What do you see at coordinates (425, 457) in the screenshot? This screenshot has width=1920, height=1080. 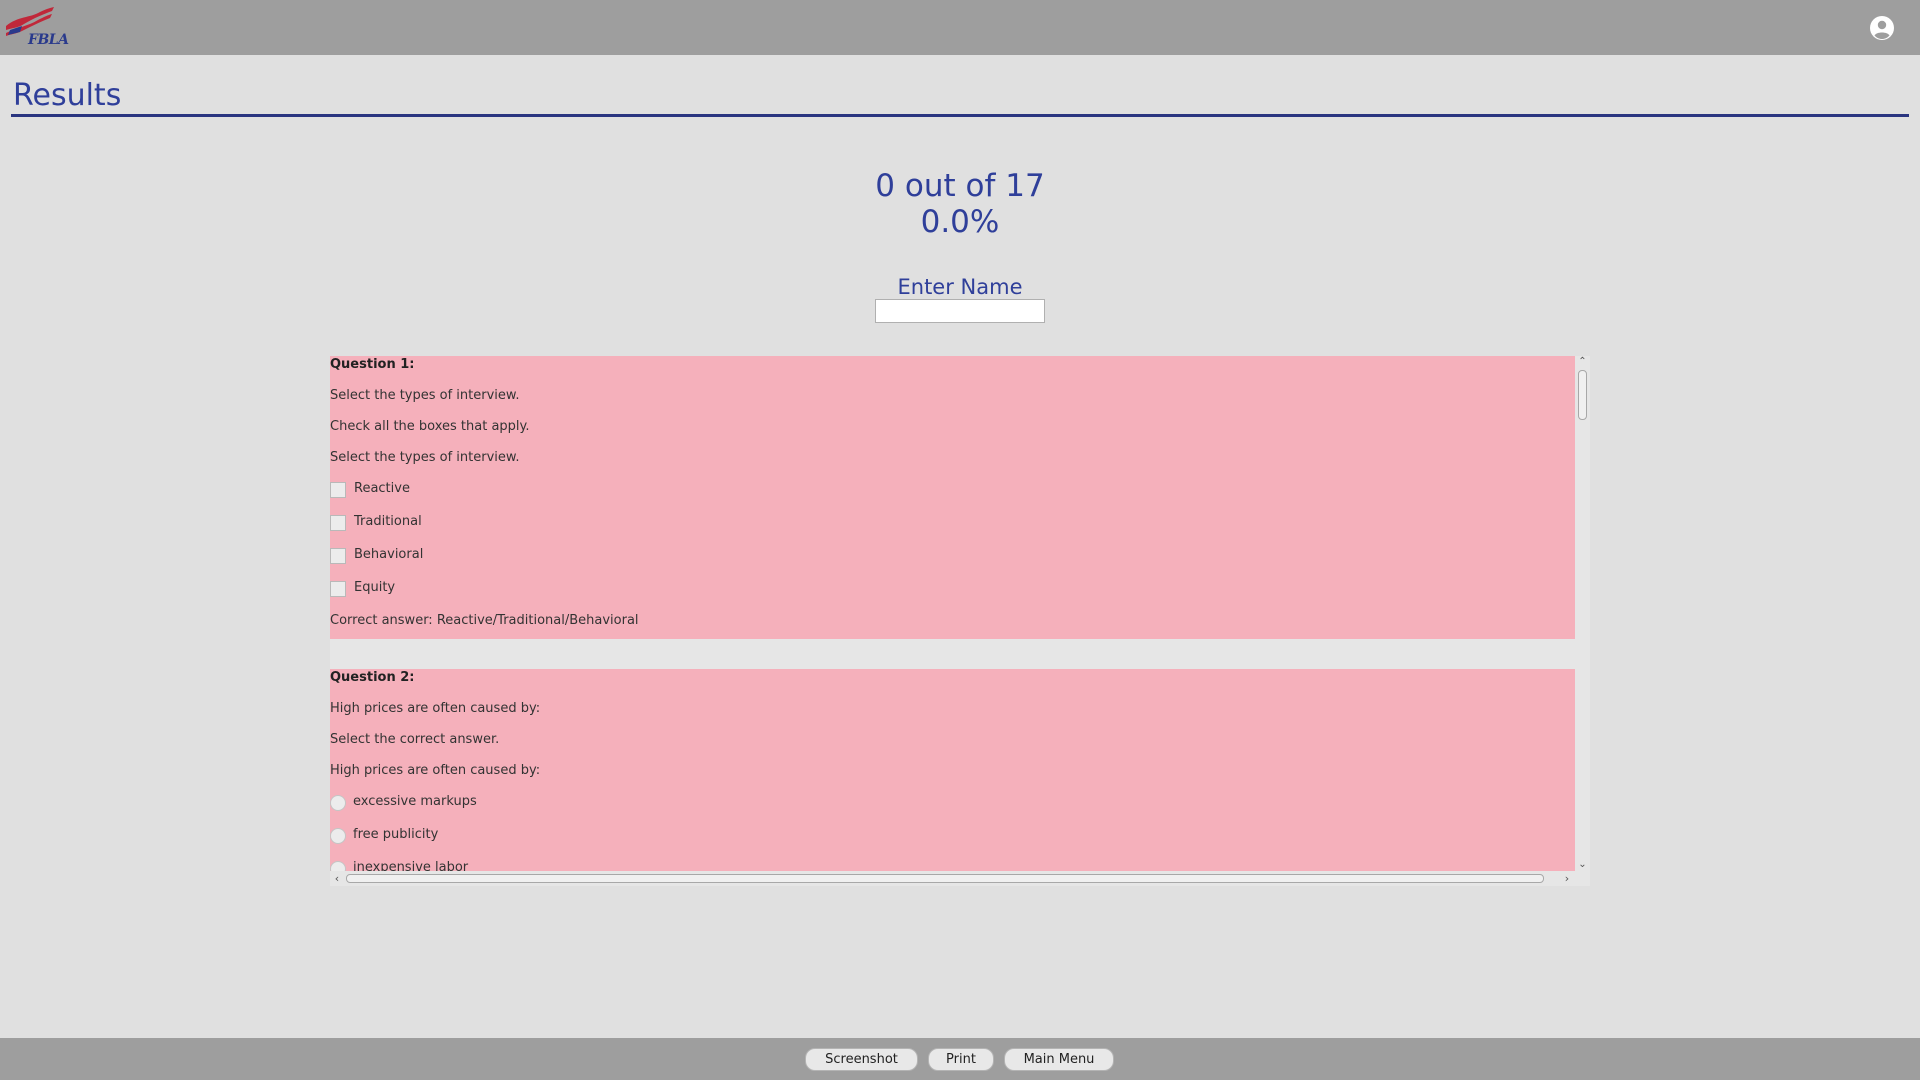 I see `question-prompt-repeat: Select the types of interview.` at bounding box center [425, 457].